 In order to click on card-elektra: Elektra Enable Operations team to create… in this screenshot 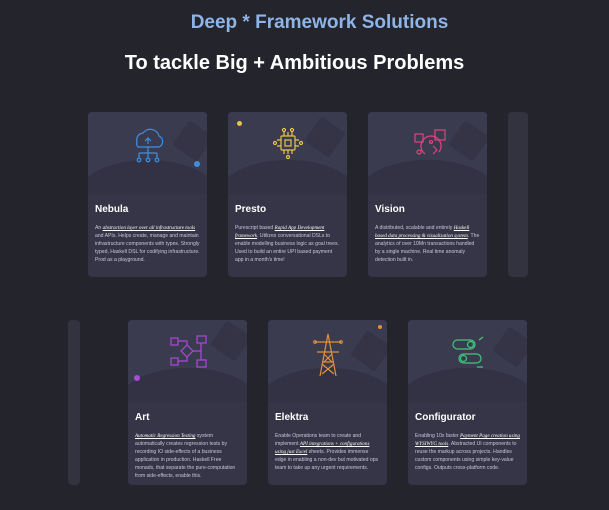, I will do `click(327, 402)`.